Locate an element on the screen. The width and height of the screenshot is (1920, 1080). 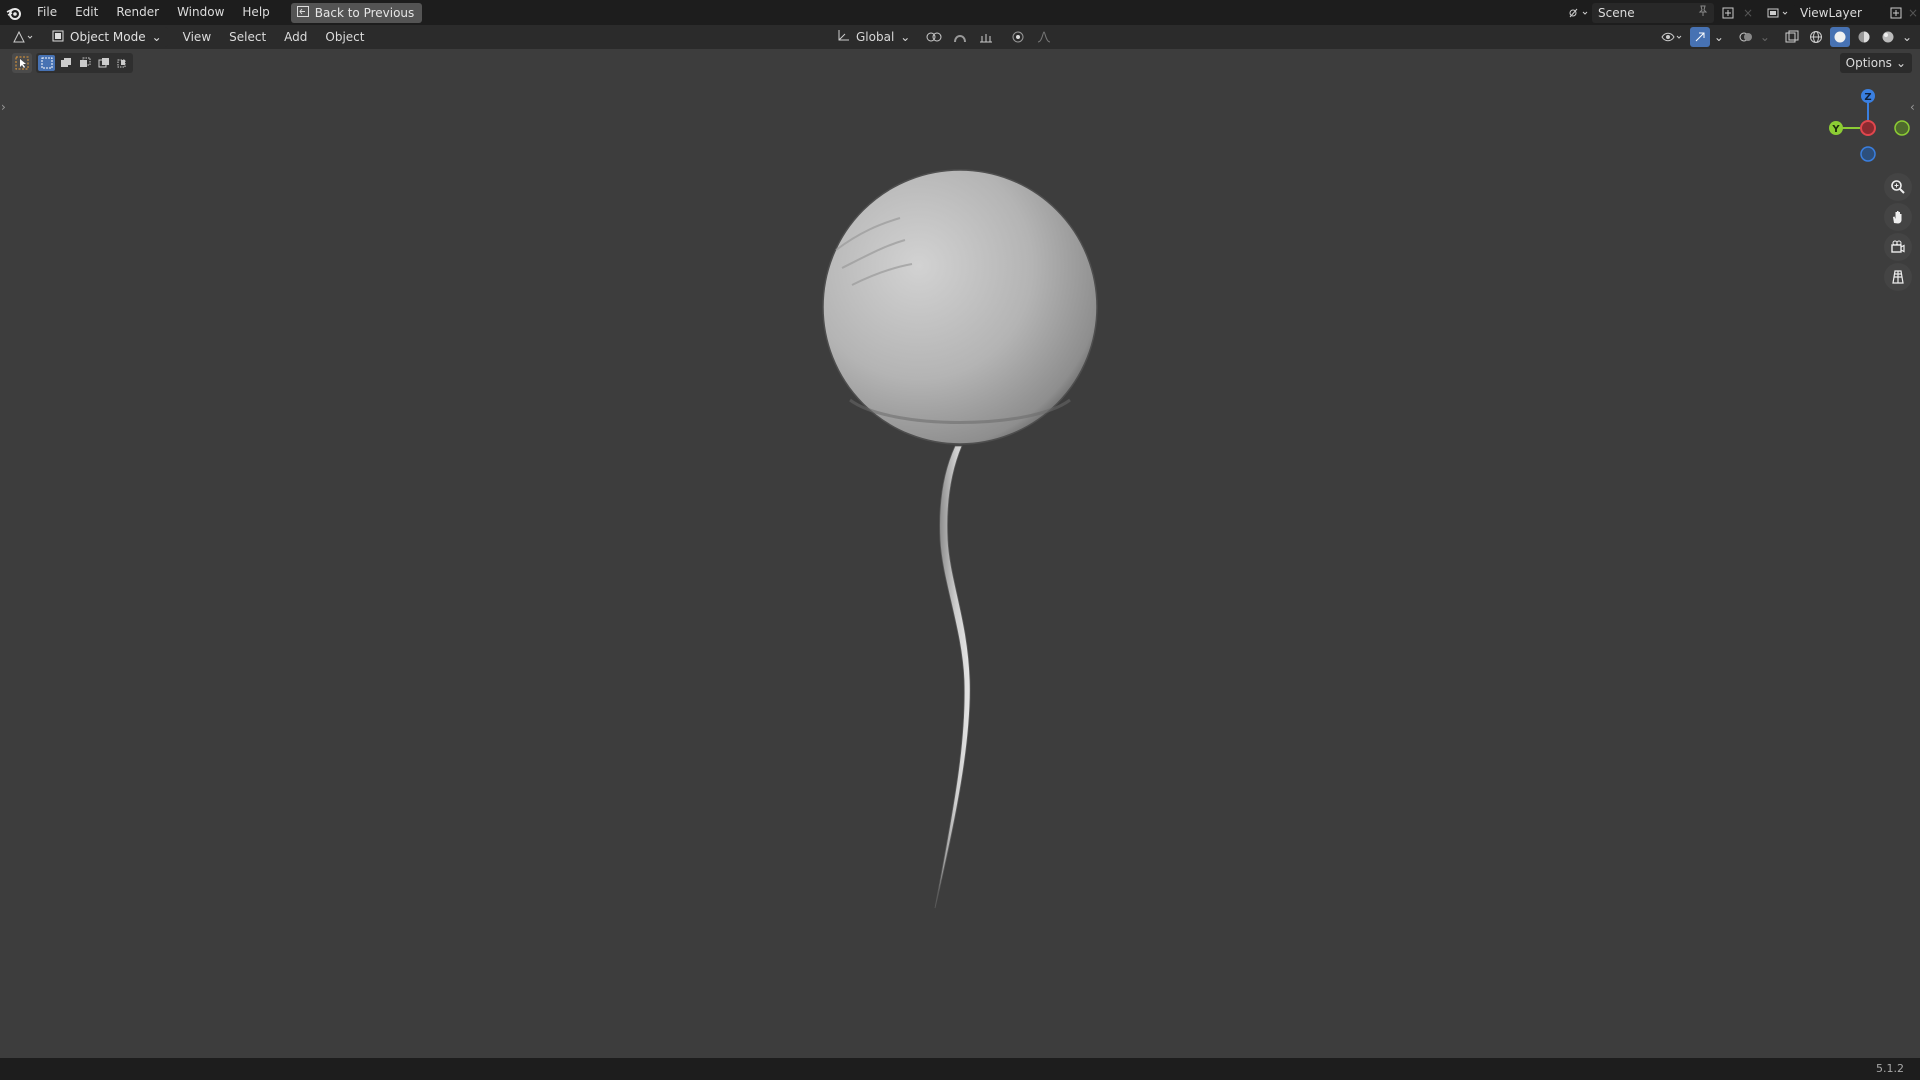
x-axis-handle is located at coordinates (1868, 128).